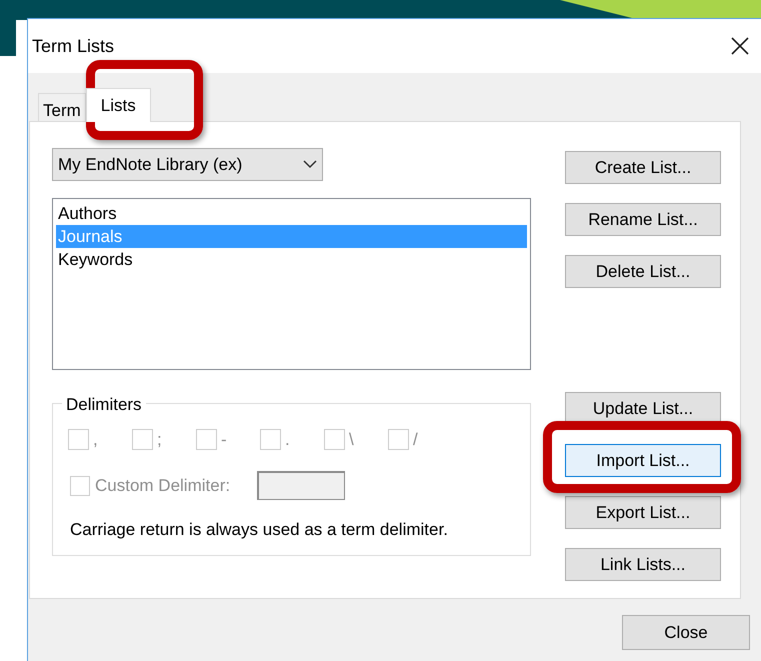 This screenshot has width=761, height=661. I want to click on delimiter-label: -, so click(224, 440).